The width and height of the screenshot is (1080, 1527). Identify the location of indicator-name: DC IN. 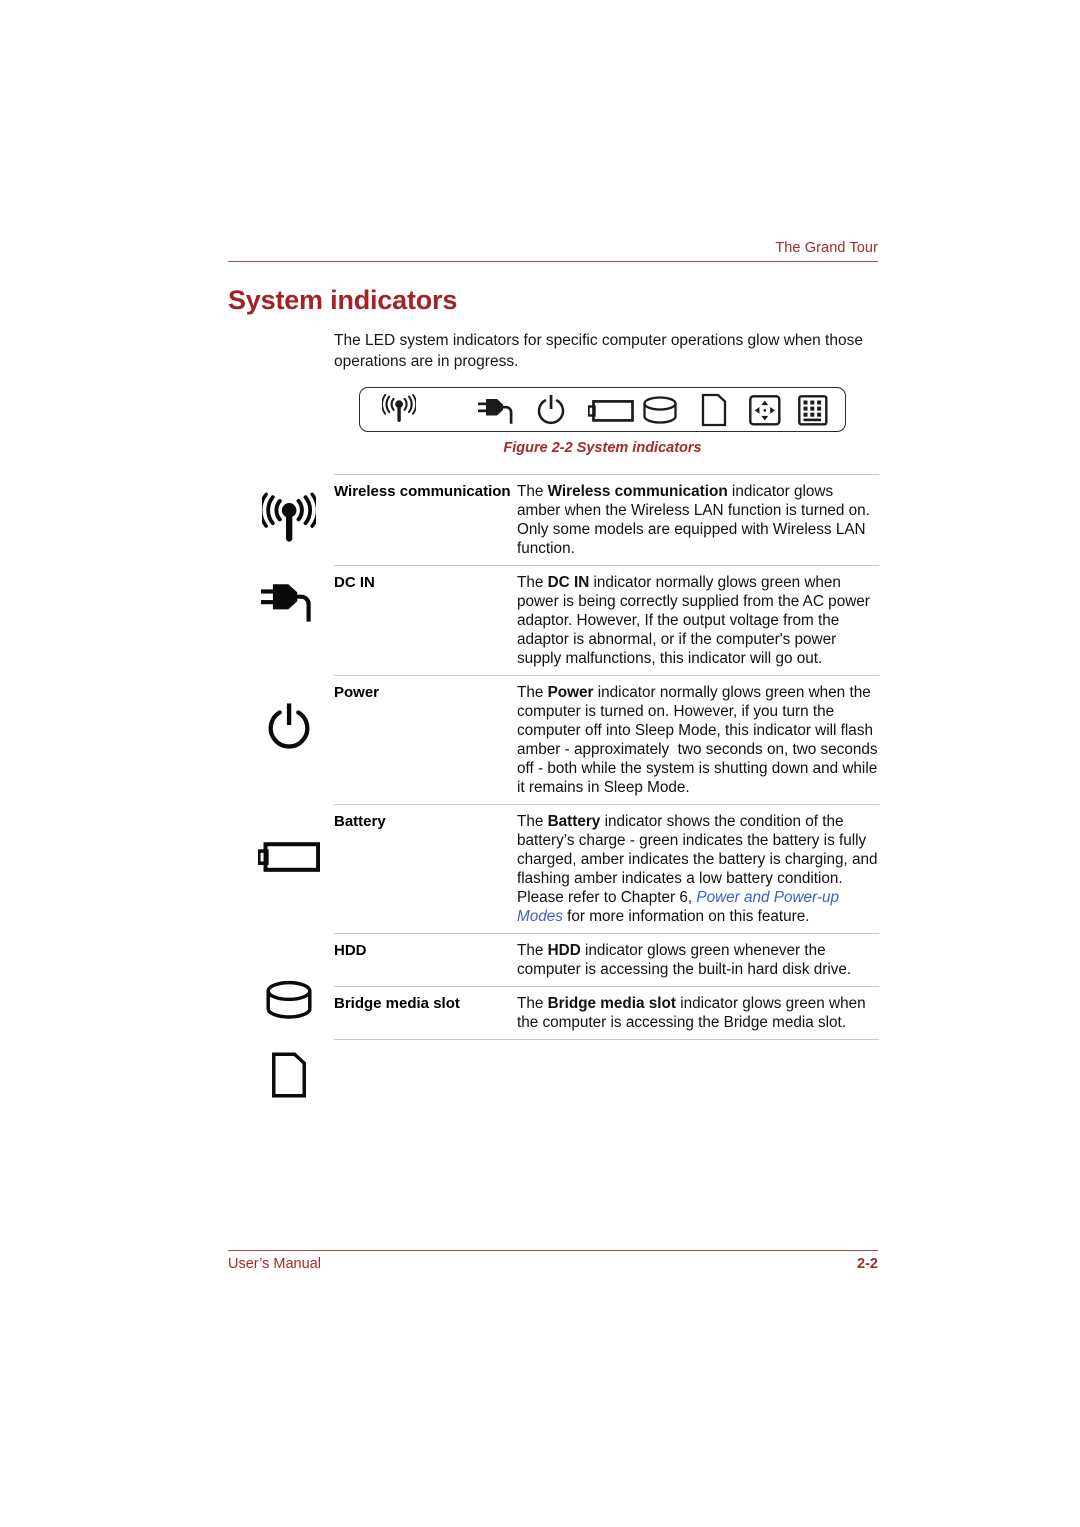
(354, 582).